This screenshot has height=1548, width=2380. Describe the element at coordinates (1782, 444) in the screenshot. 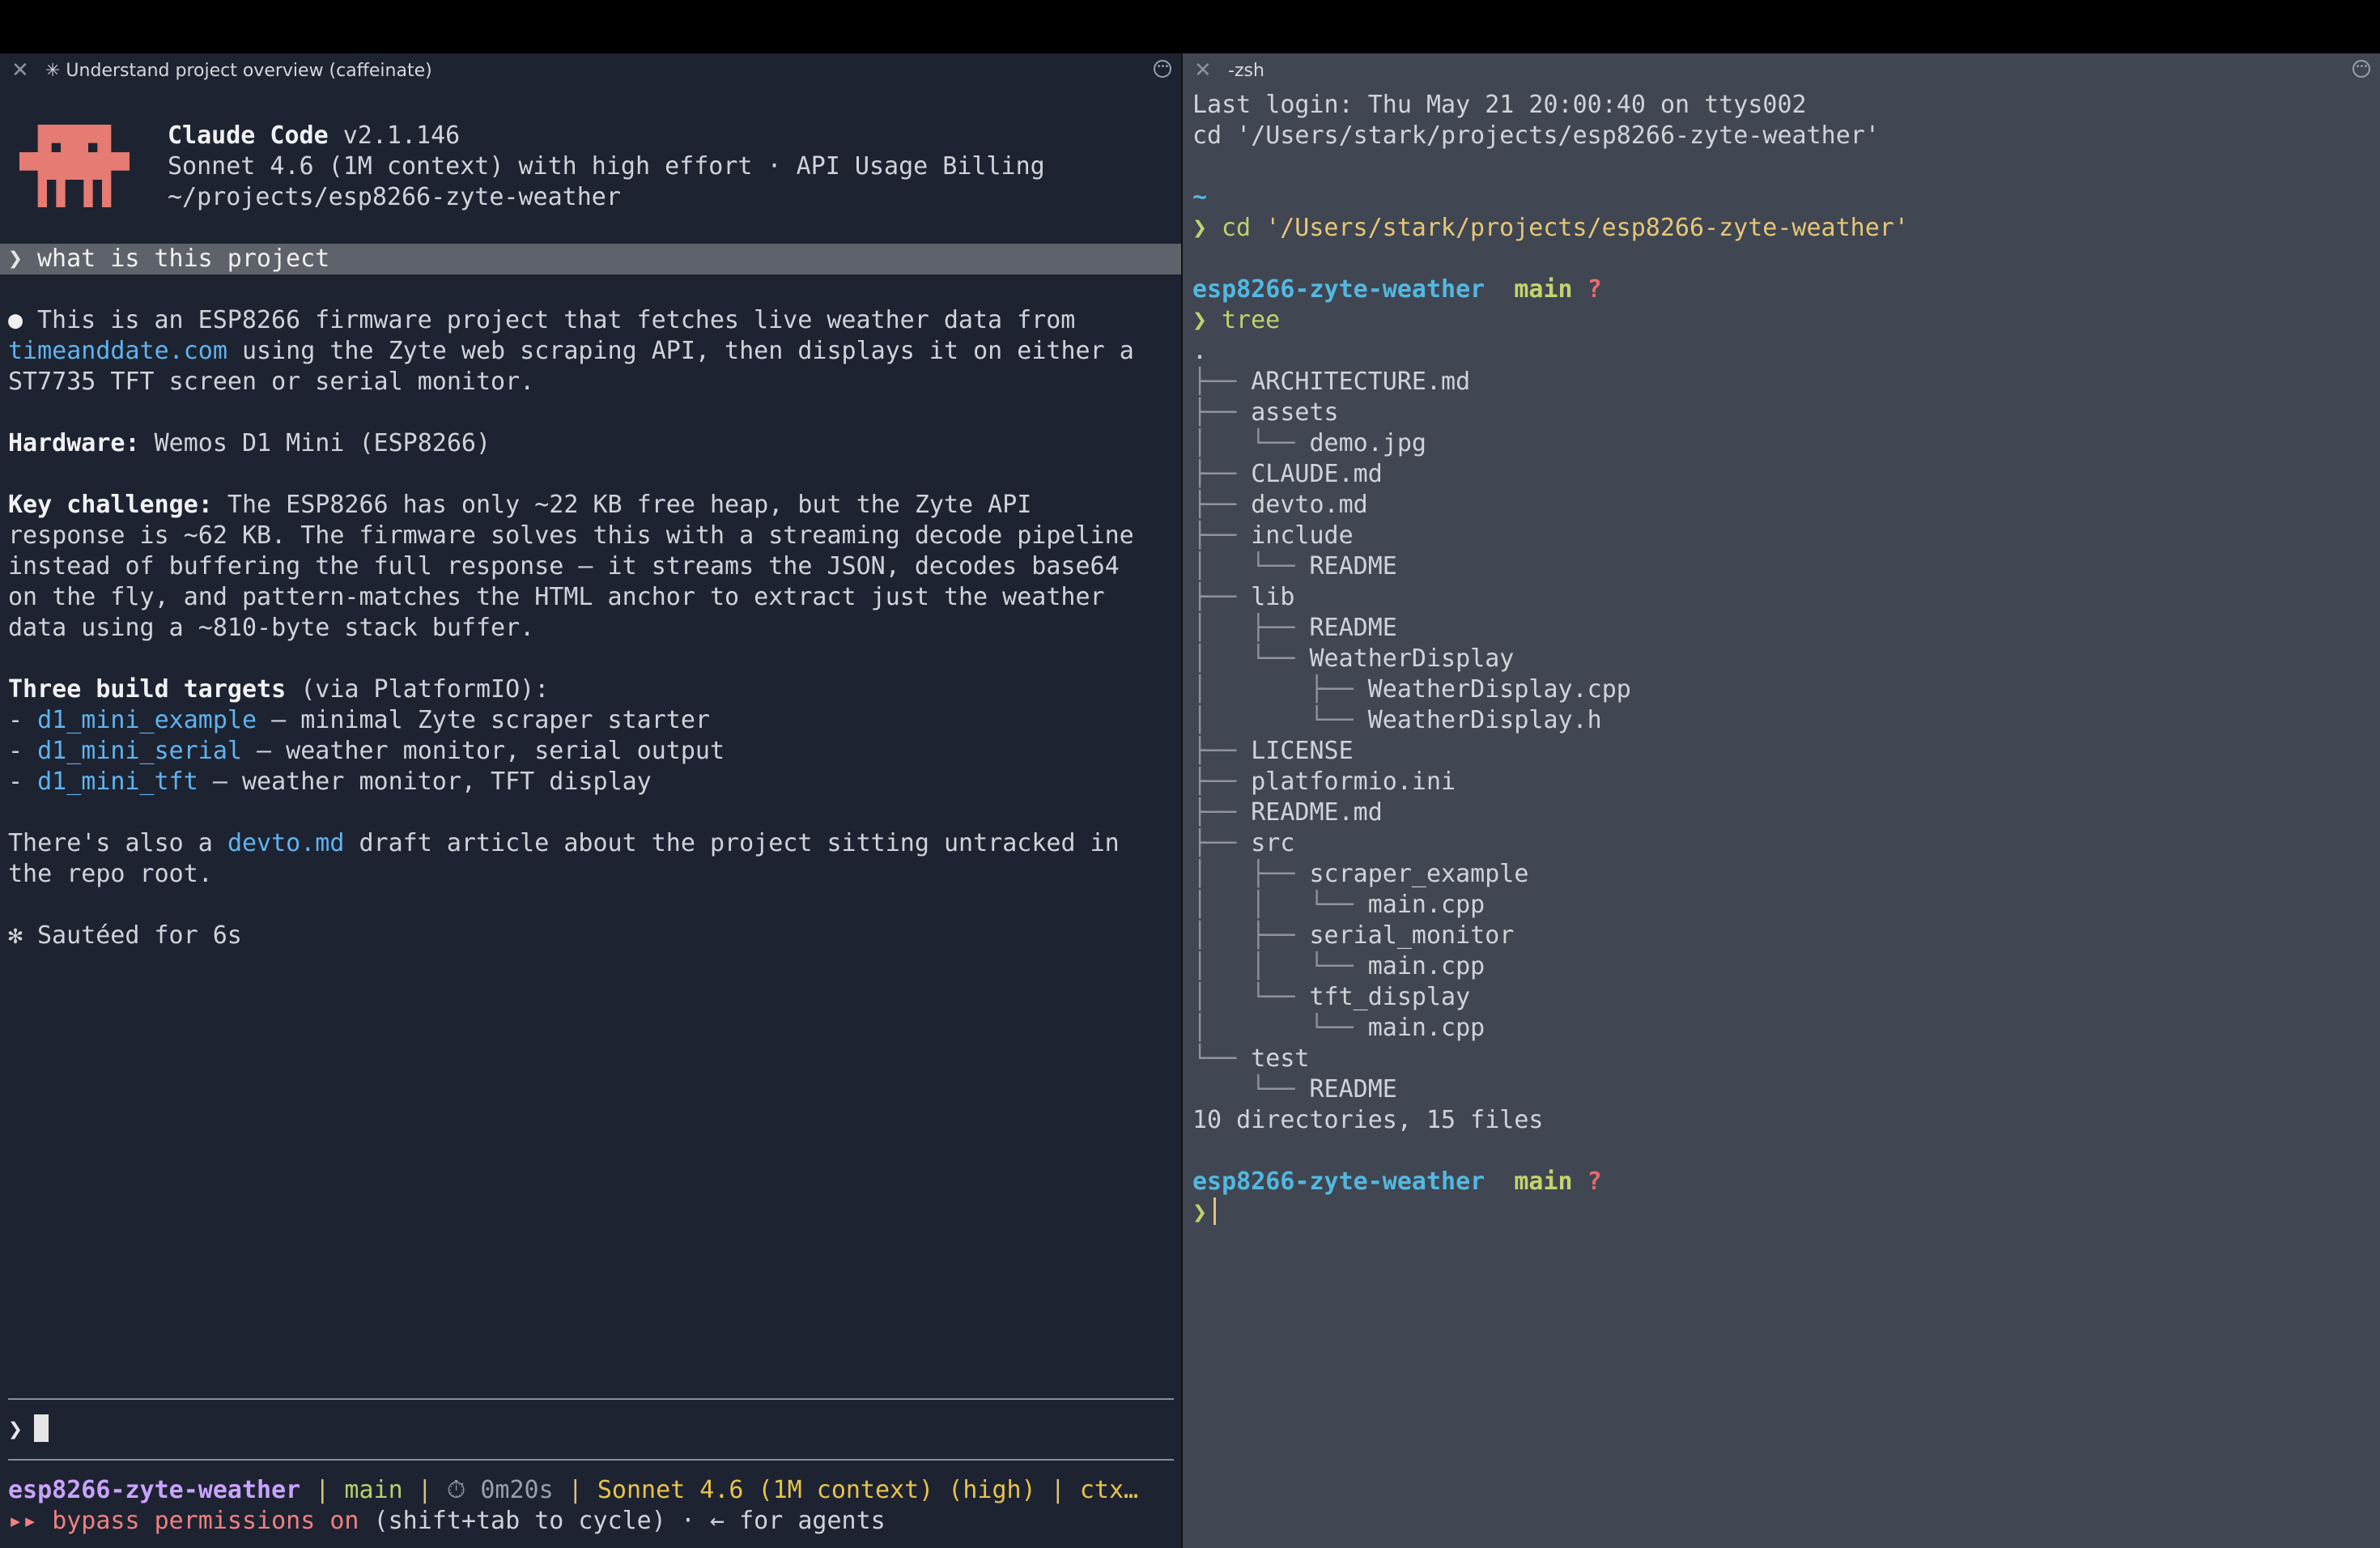

I see `tree-row: │ └── demo.jpg` at that location.